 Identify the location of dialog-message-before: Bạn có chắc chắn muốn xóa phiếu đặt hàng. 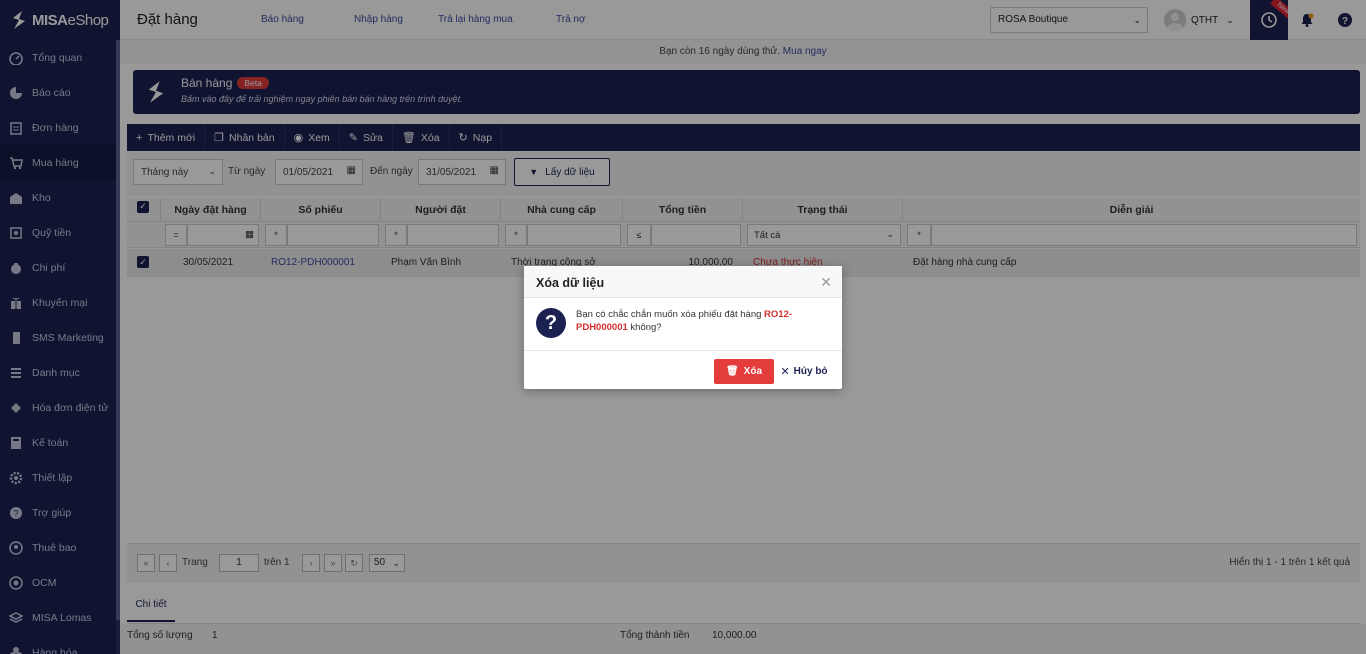
(669, 314).